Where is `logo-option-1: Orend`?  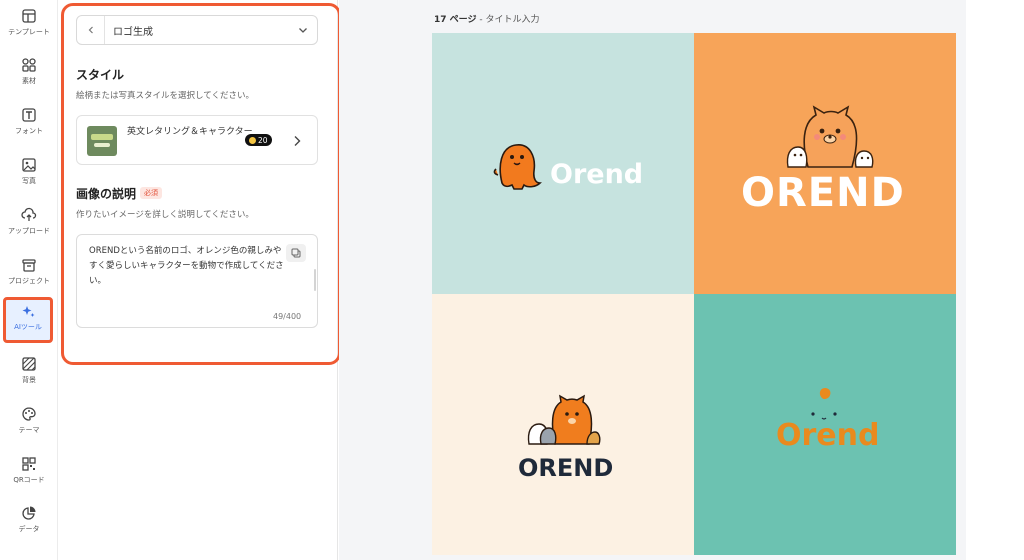 logo-option-1: Orend is located at coordinates (563, 163).